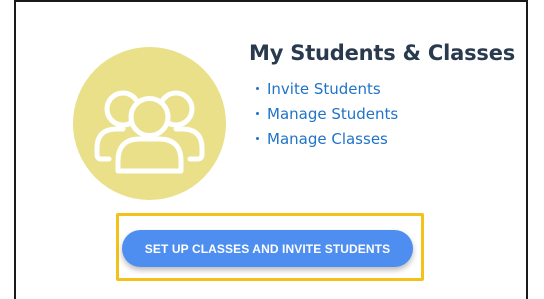 Image resolution: width=544 pixels, height=299 pixels. Describe the element at coordinates (267, 248) in the screenshot. I see `setup-classes-invite-students-button: SET UP CLASSES AND INVITE STUDENTS` at that location.